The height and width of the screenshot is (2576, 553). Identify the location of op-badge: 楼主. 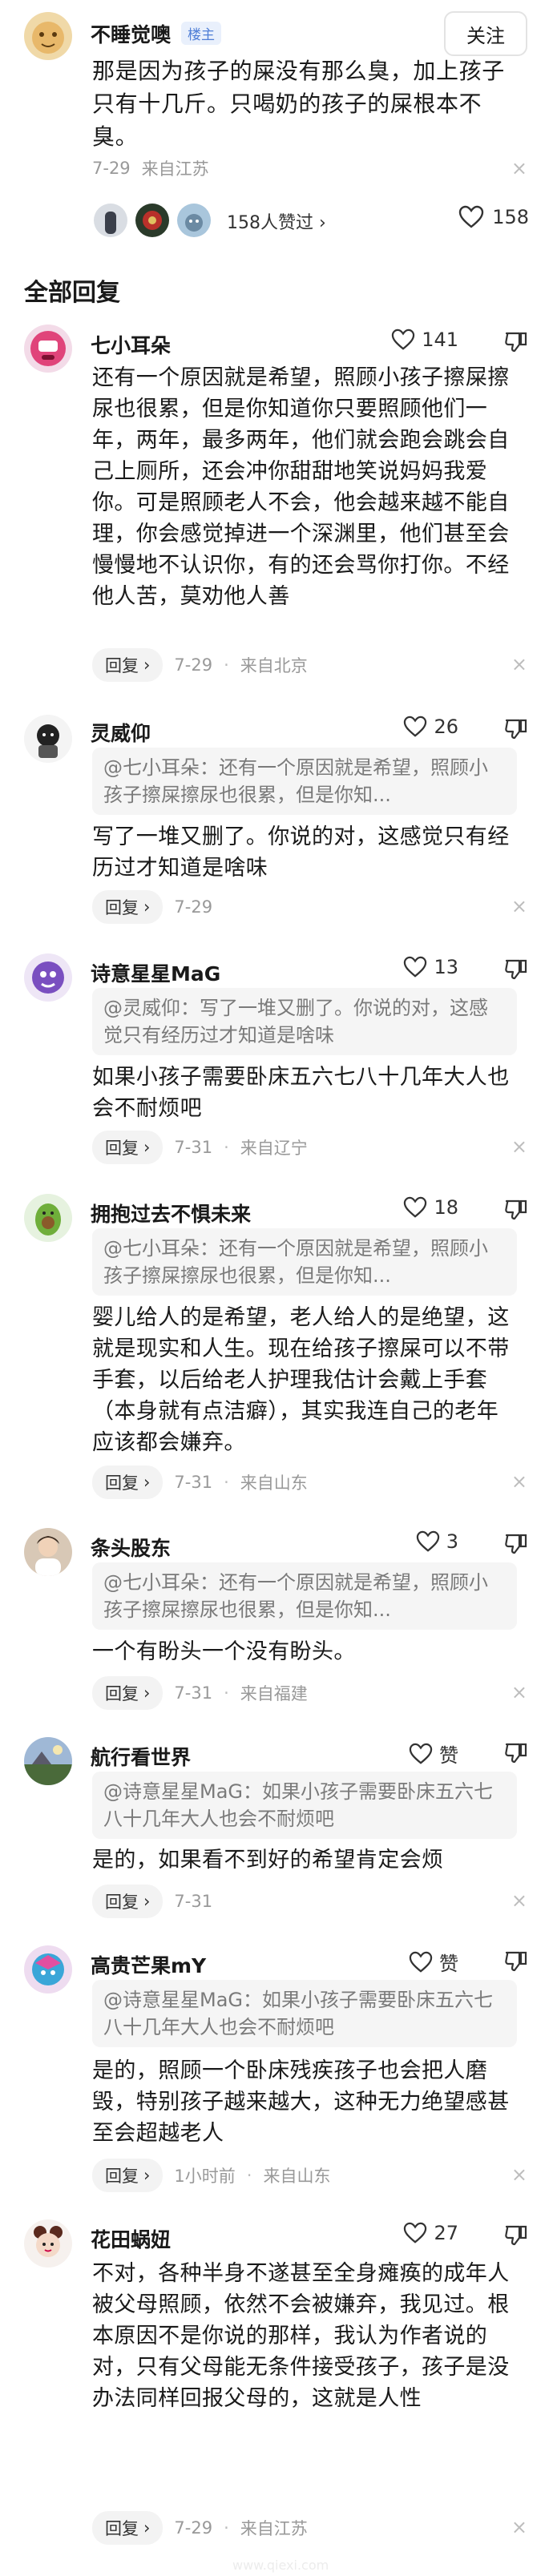
(201, 33).